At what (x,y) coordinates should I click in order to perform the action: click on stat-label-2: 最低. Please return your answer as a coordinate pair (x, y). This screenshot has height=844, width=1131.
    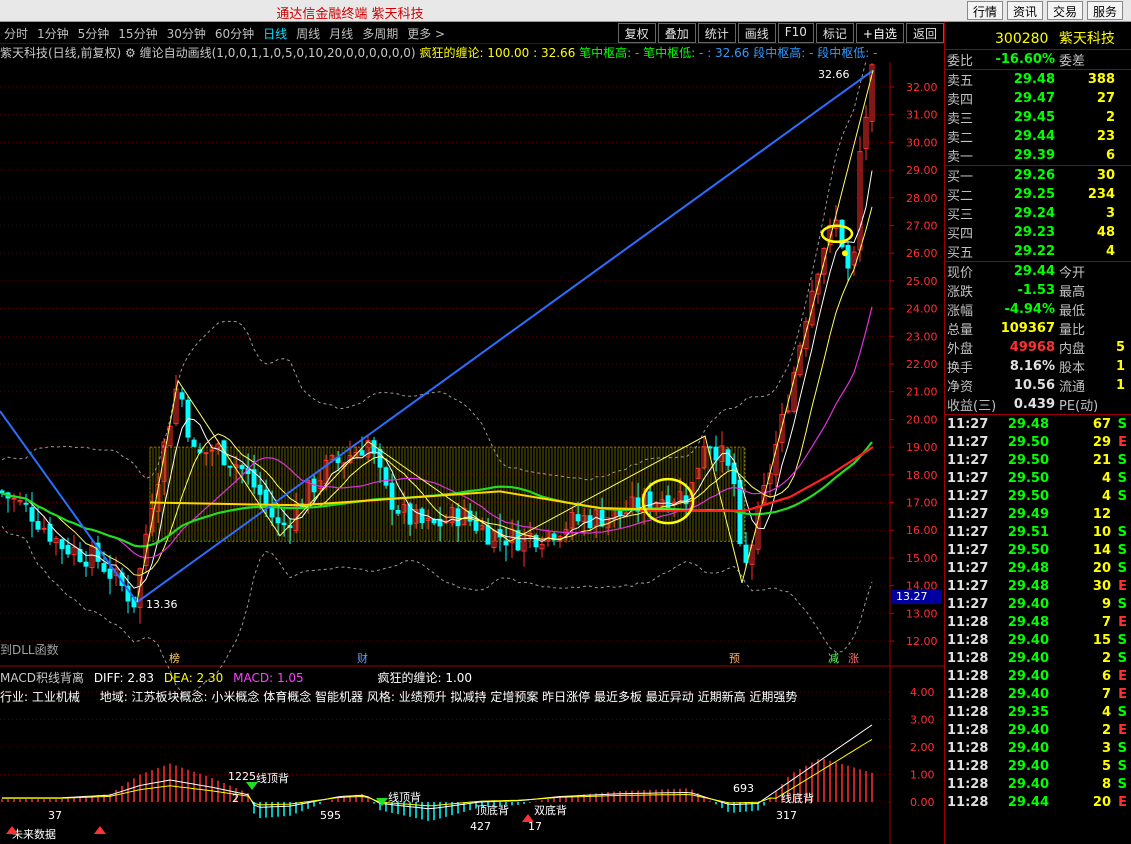
    Looking at the image, I should click on (1072, 311).